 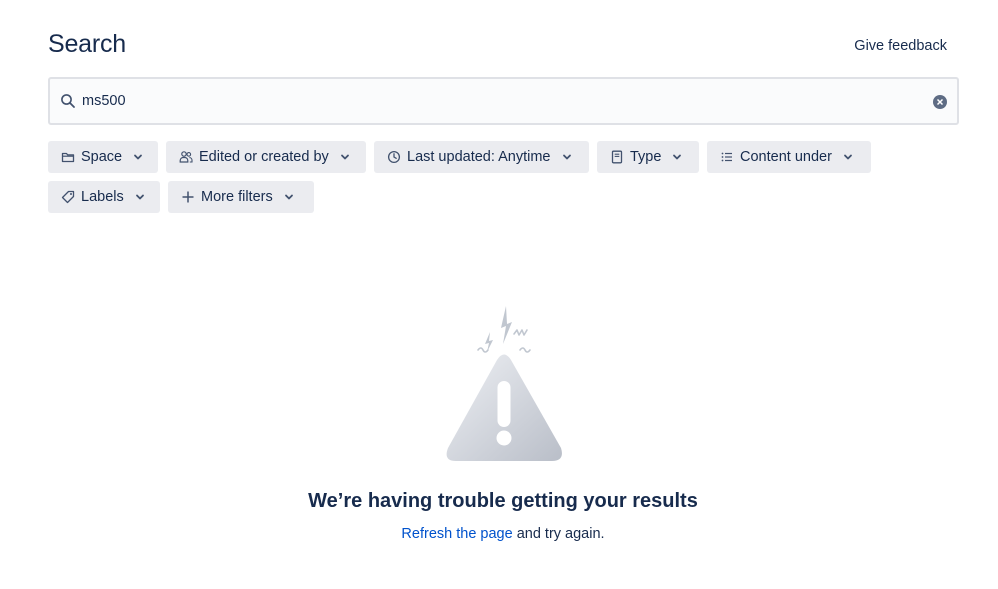 What do you see at coordinates (68, 101) in the screenshot?
I see `search-icon` at bounding box center [68, 101].